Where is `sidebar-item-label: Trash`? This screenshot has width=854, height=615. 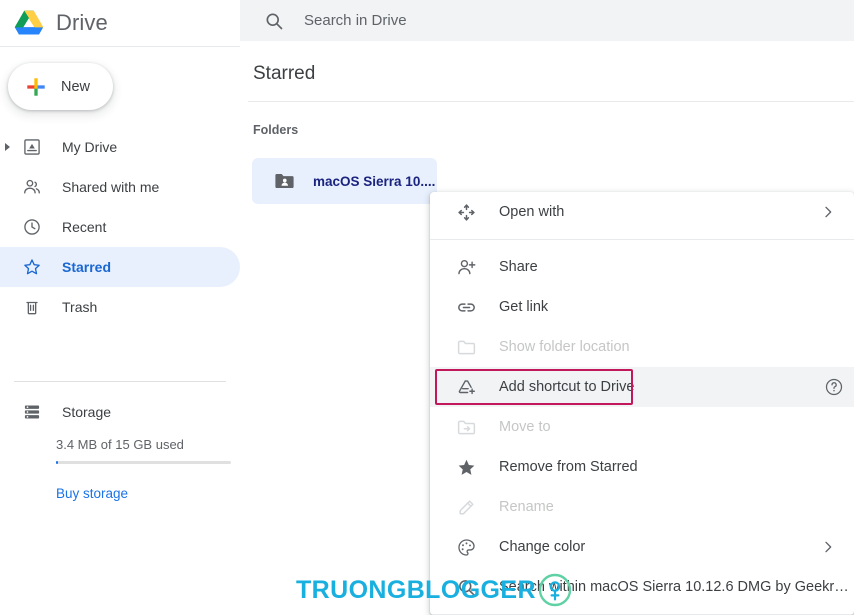
sidebar-item-label: Trash is located at coordinates (80, 307).